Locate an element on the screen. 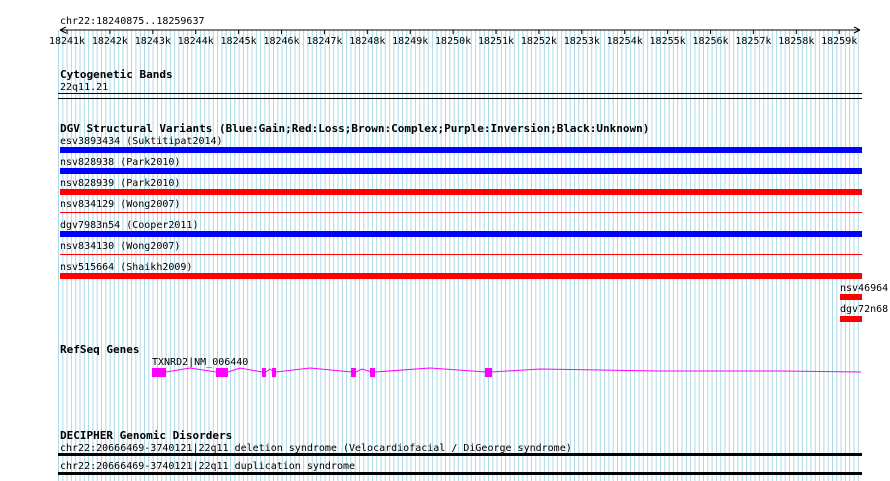 The width and height of the screenshot is (890, 481). ruler-tick-label: 18256k is located at coordinates (710, 41).